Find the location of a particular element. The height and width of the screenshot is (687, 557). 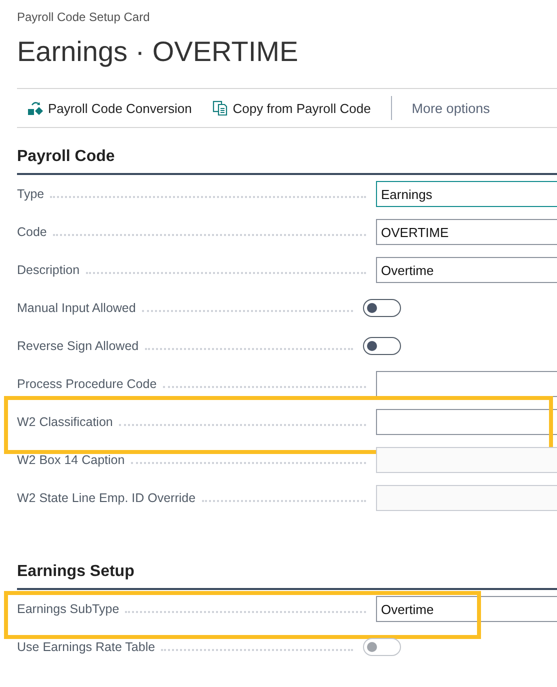

input-field: Earnings is located at coordinates (466, 194).